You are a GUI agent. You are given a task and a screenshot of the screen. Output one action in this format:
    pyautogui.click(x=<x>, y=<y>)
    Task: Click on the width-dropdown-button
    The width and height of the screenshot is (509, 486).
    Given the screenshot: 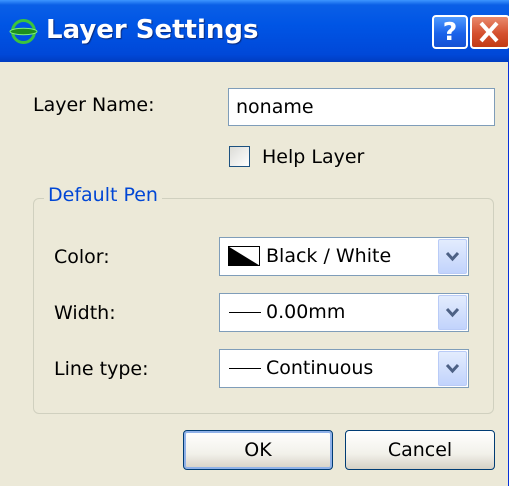 What is the action you would take?
    pyautogui.click(x=452, y=312)
    